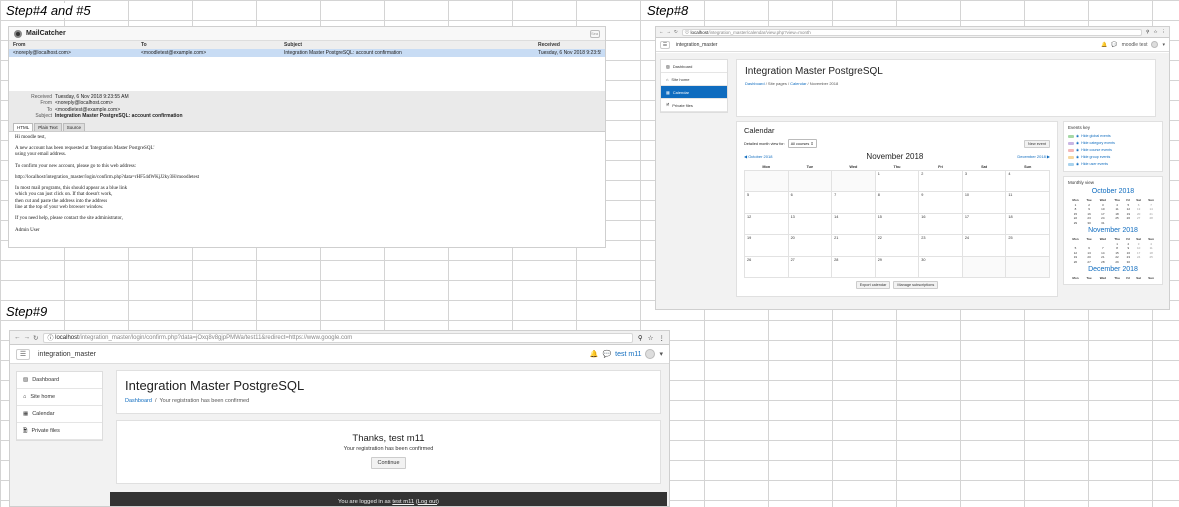 Image resolution: width=1179 pixels, height=507 pixels. What do you see at coordinates (1113, 150) in the screenshot?
I see `events-key-item: ◉ Hide course events` at bounding box center [1113, 150].